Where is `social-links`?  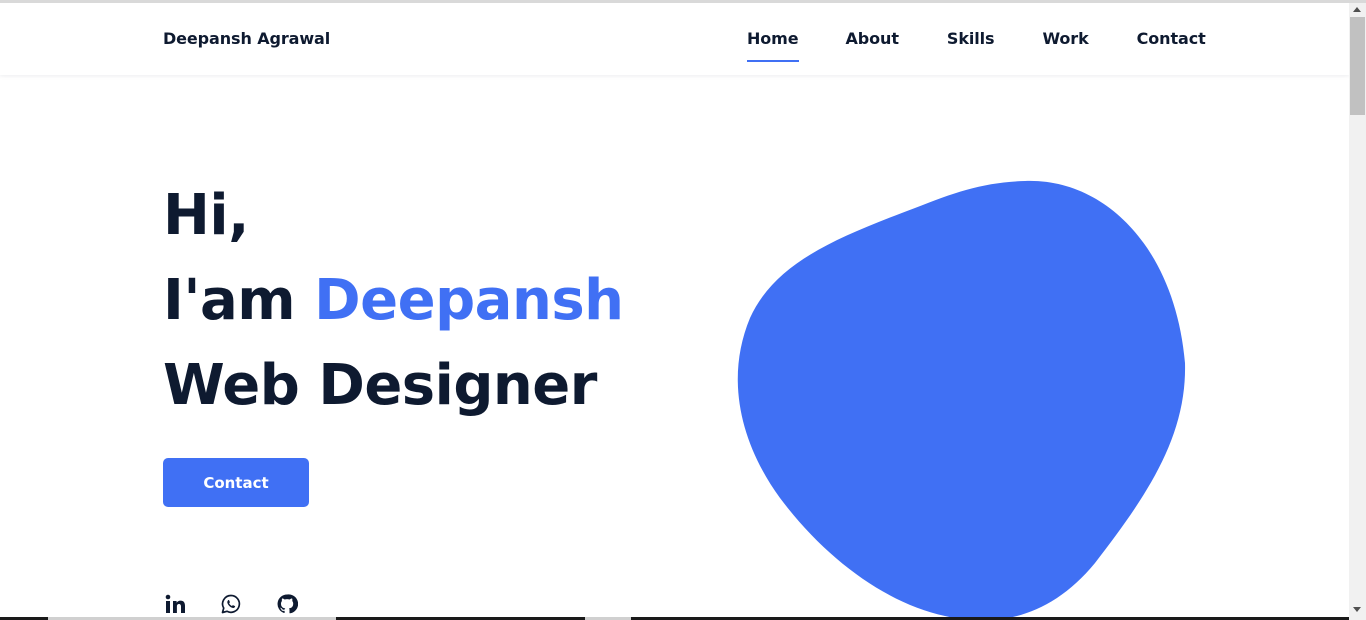
social-links is located at coordinates (248, 604).